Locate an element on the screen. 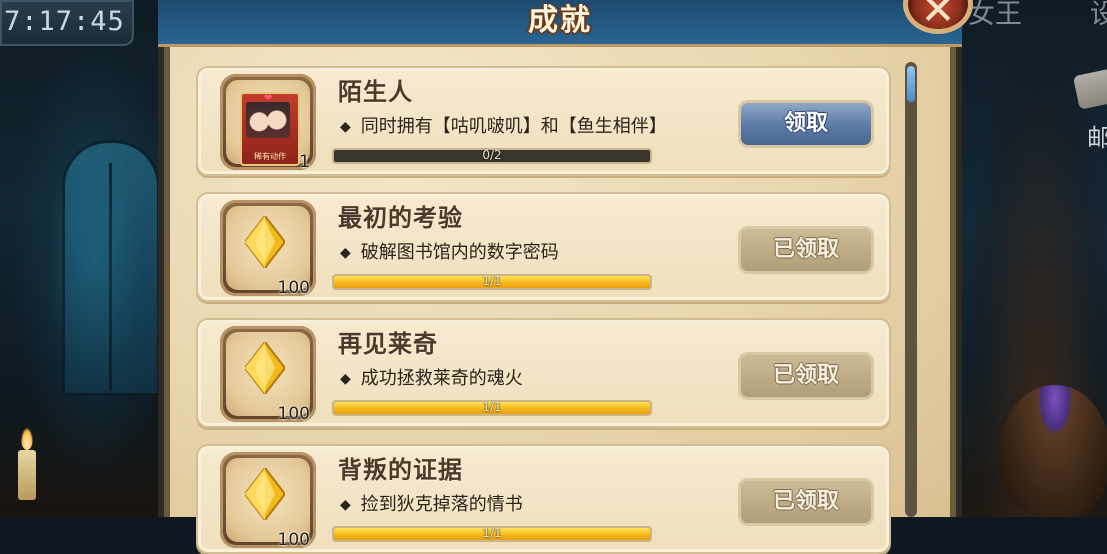  stained-window is located at coordinates (111, 268).